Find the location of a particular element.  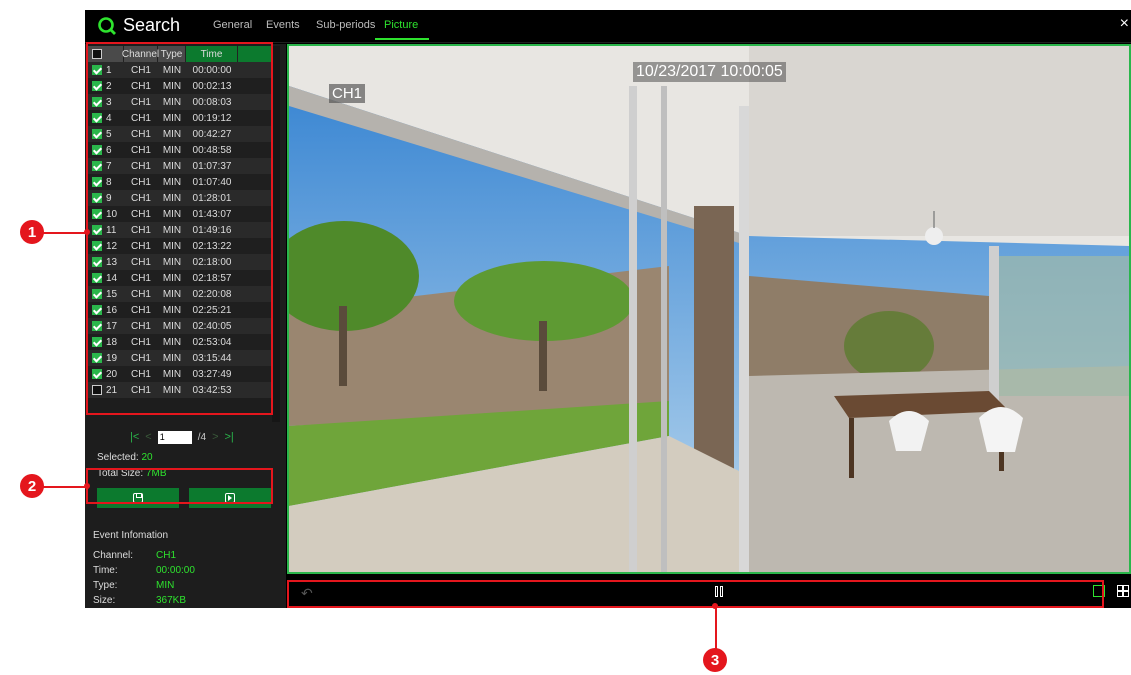

tab-general: General is located at coordinates (232, 25).